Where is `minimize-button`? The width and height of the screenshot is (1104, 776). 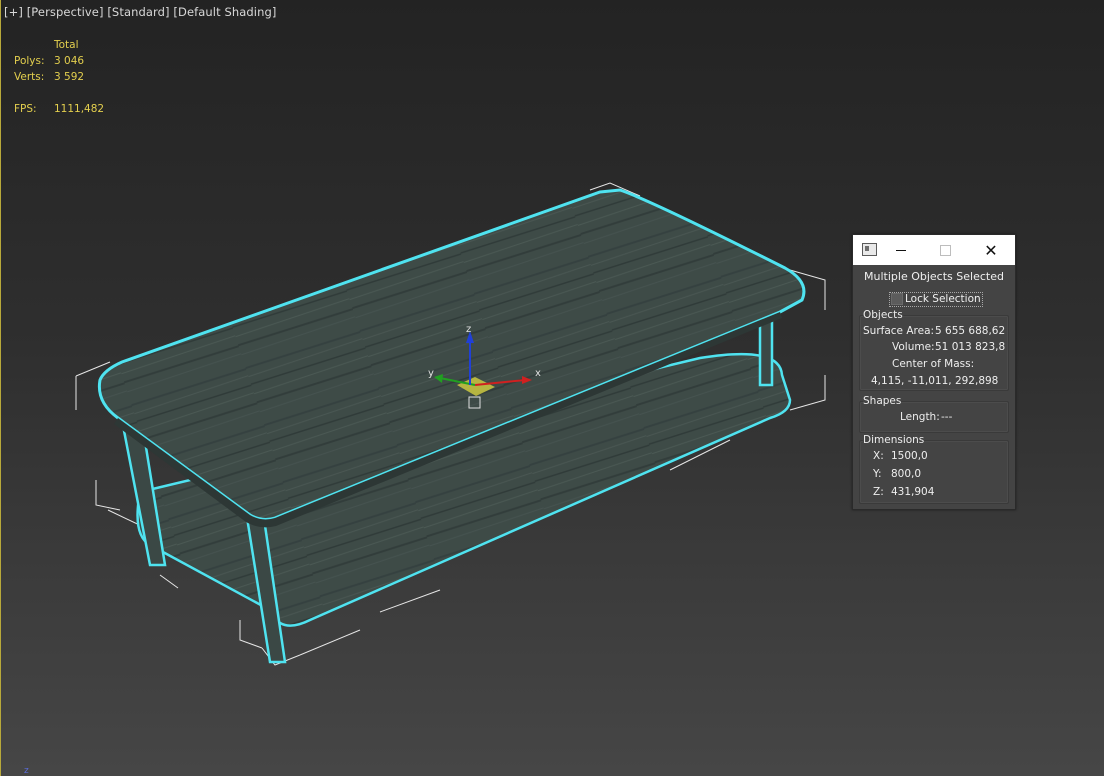 minimize-button is located at coordinates (901, 250).